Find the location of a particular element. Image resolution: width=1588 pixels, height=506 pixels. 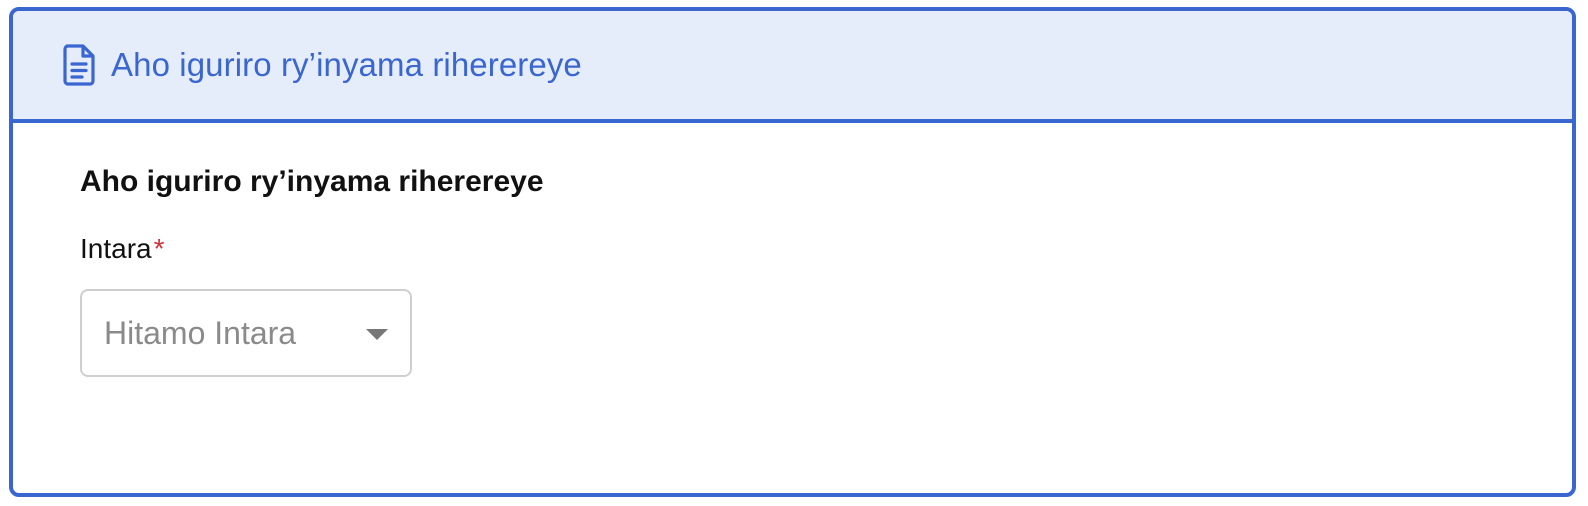

section-title: Aho iguriro ry’inyama riherereye is located at coordinates (312, 181).